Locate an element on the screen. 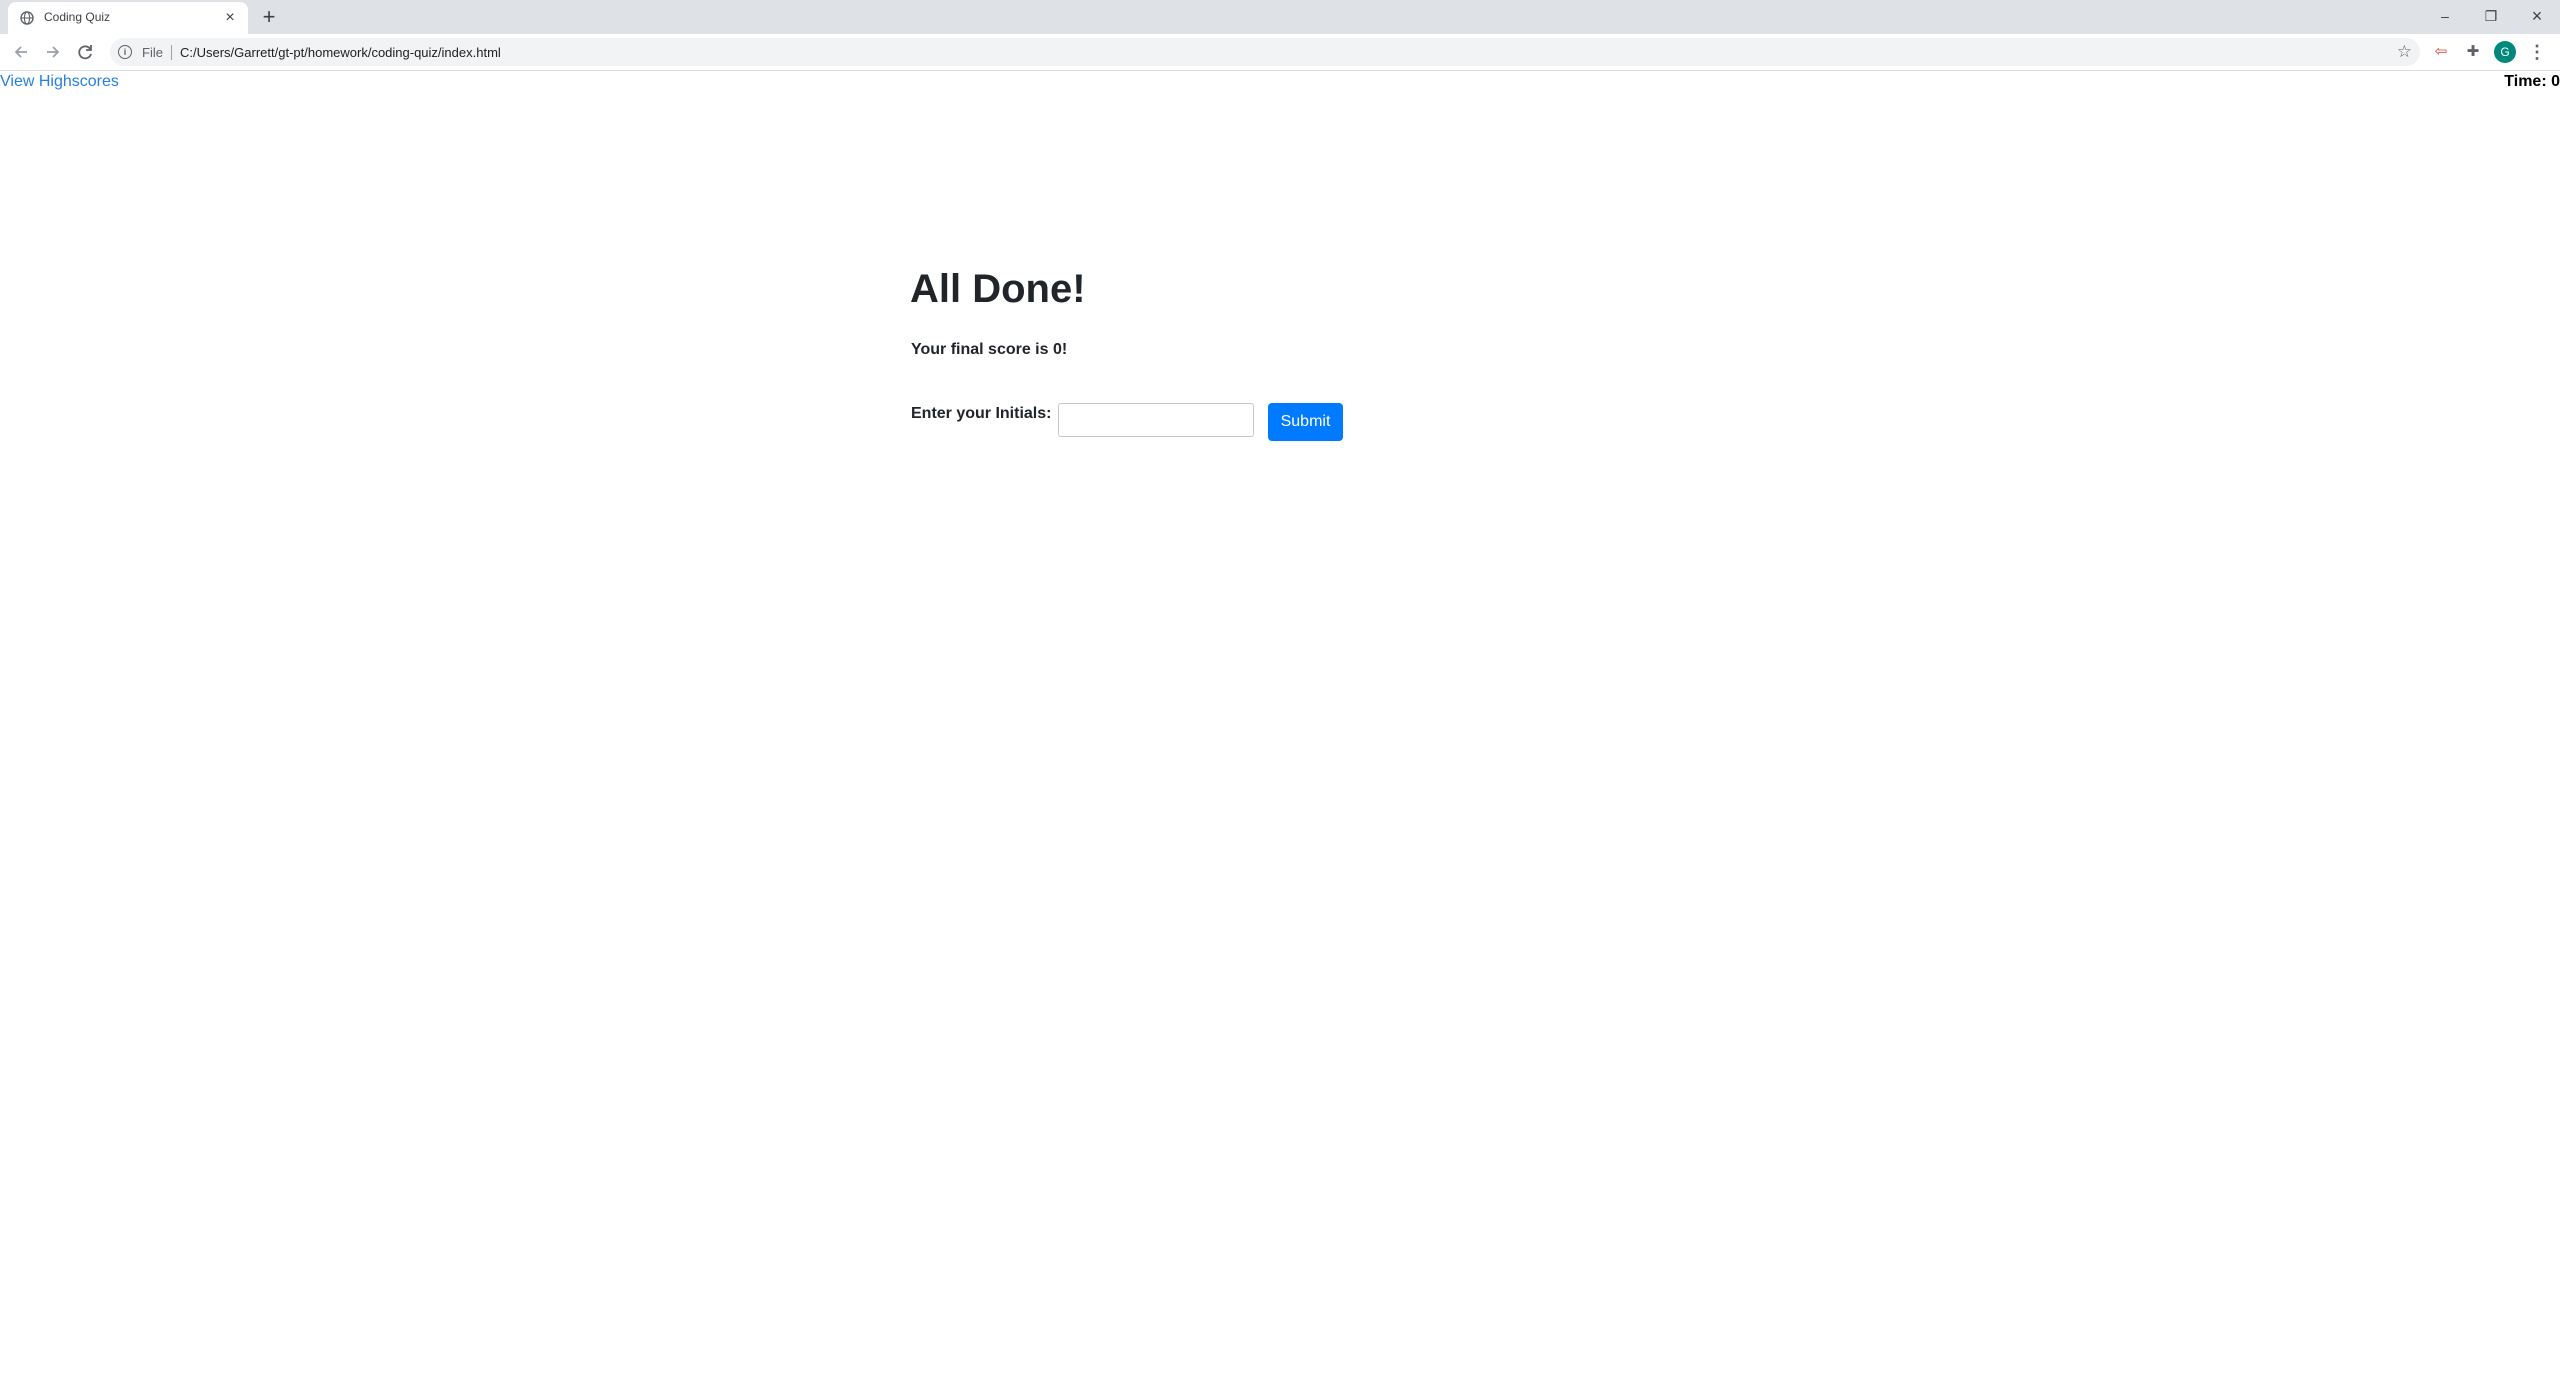  timer: Time: 0 is located at coordinates (2532, 81).